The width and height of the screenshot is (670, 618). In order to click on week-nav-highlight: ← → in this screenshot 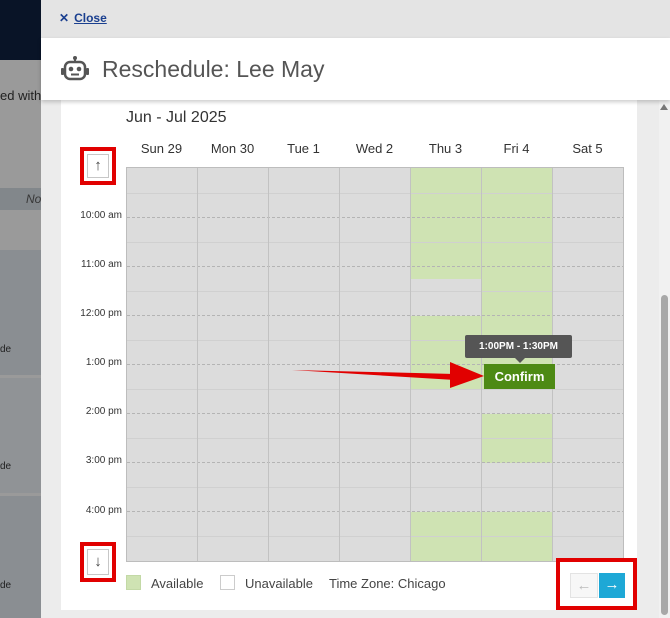, I will do `click(596, 584)`.